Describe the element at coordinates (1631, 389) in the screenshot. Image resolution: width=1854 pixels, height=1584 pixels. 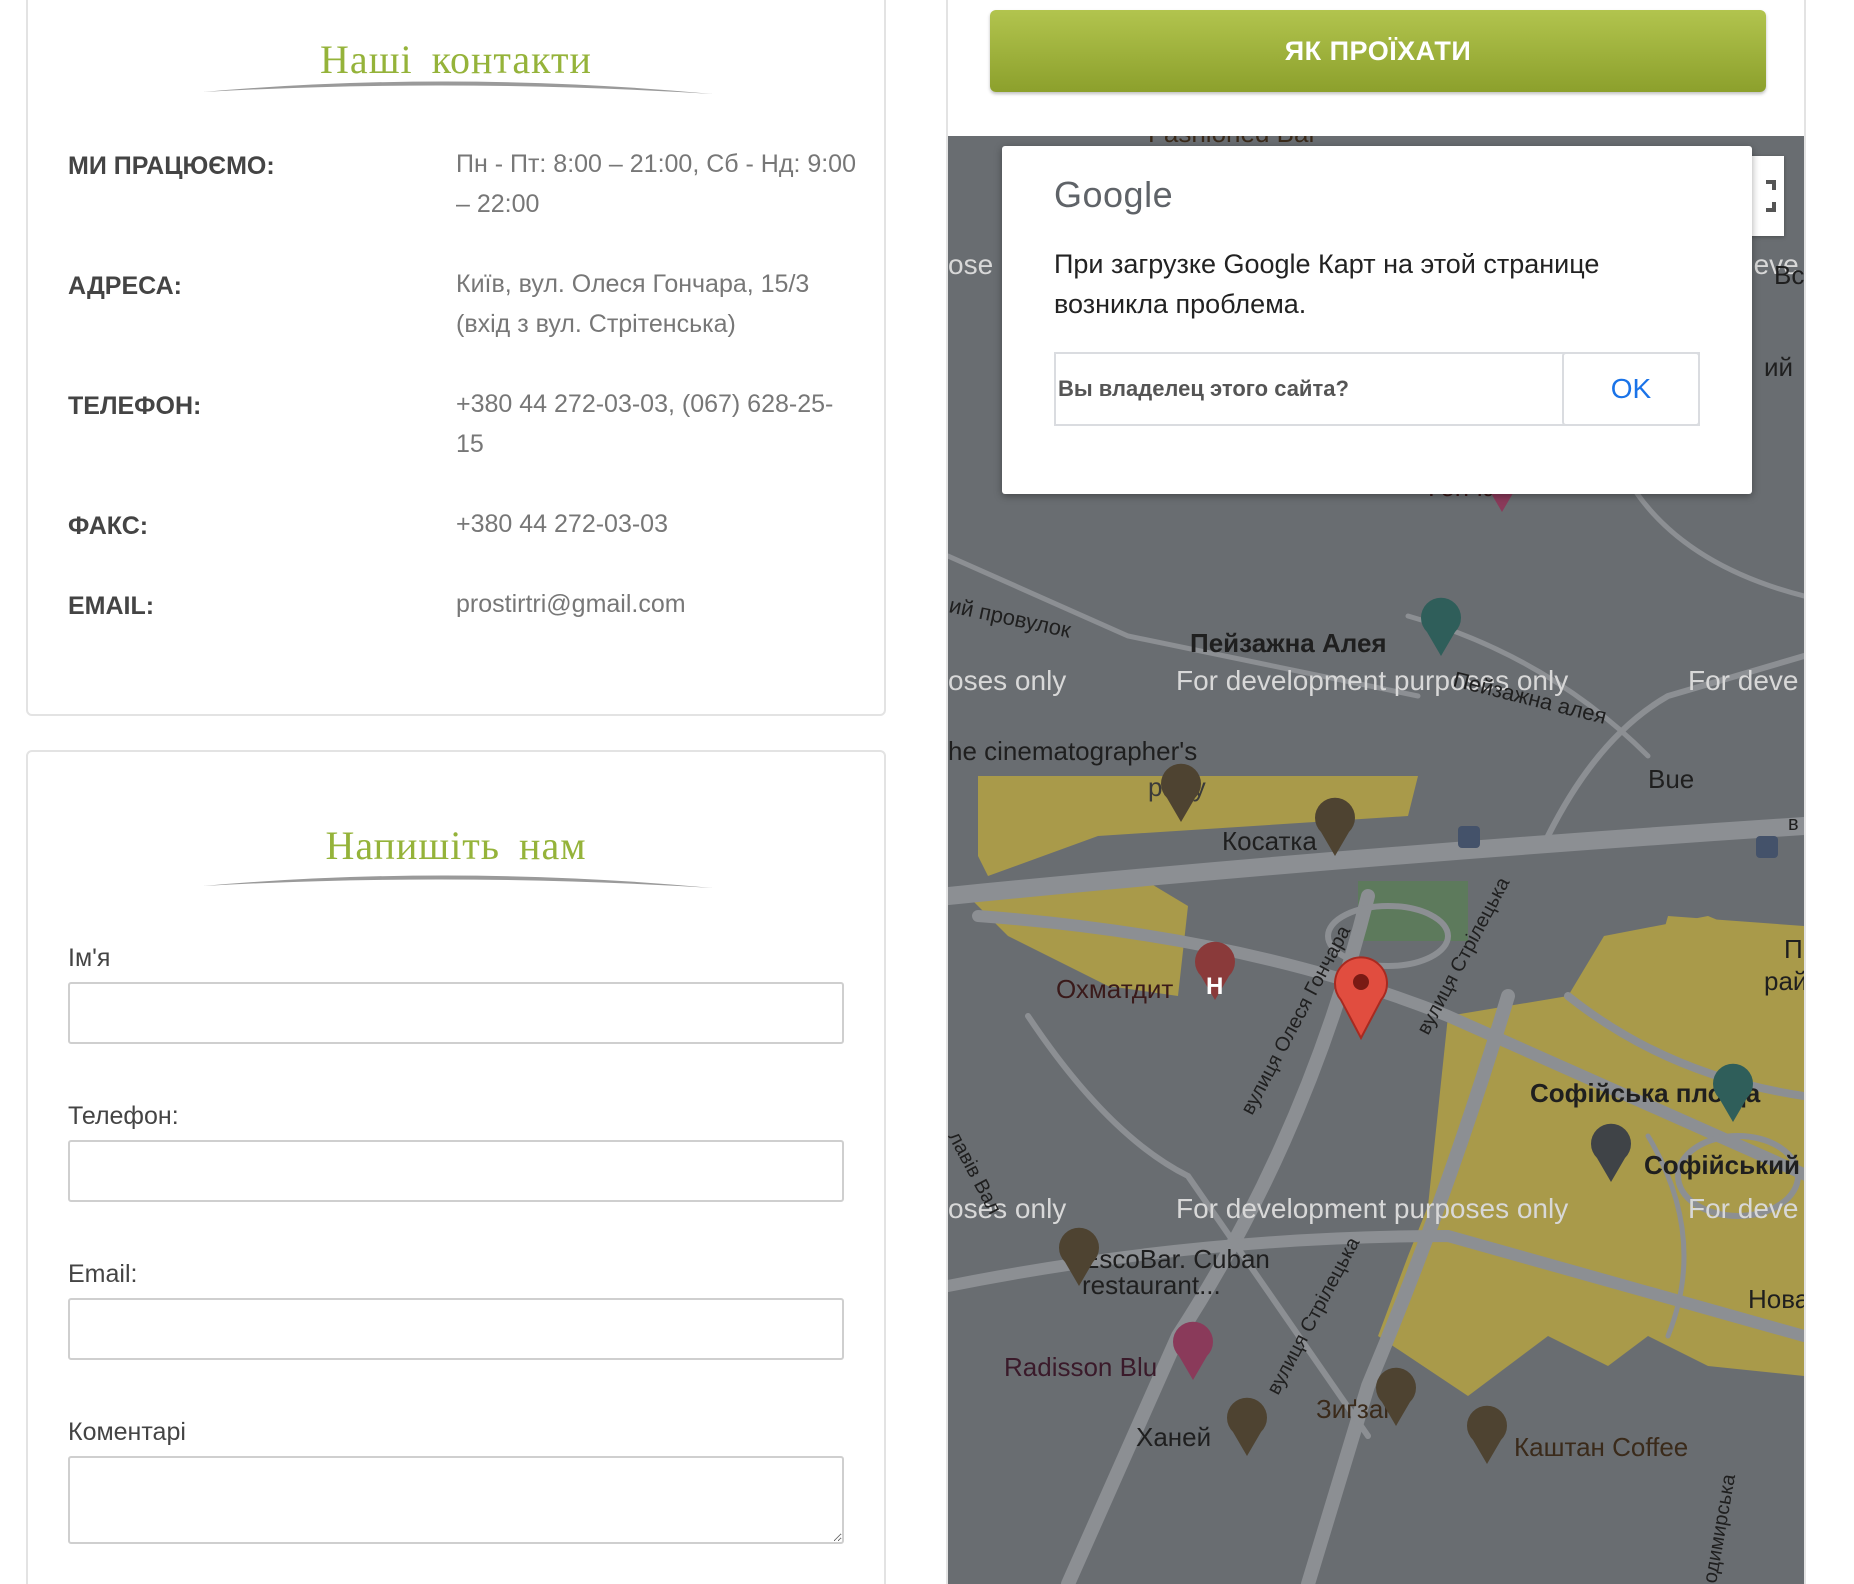
I see `ok-button: OK` at that location.